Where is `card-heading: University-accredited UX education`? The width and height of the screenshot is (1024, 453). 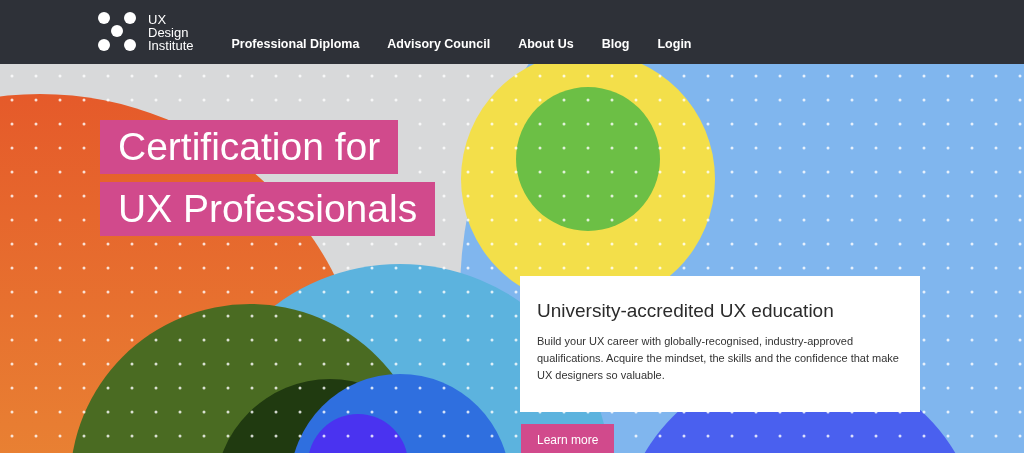 card-heading: University-accredited UX education is located at coordinates (686, 311).